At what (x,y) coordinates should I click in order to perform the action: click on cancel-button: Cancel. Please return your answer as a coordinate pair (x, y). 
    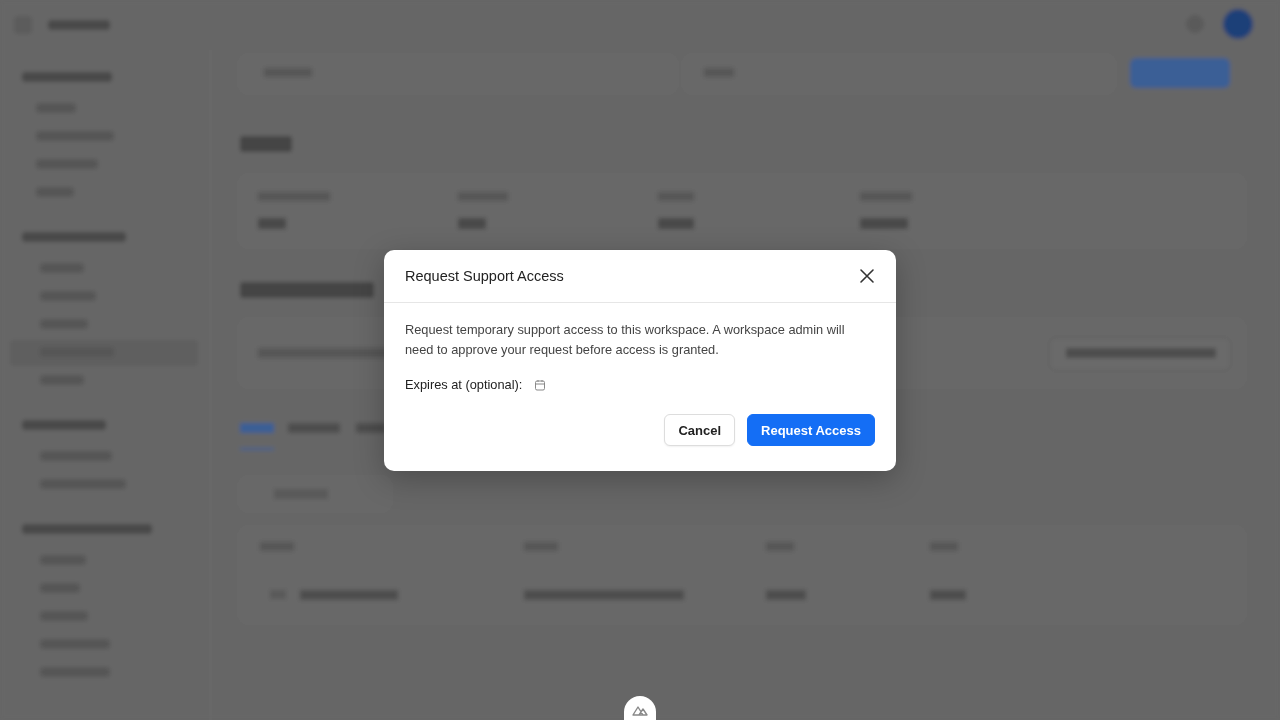
    Looking at the image, I should click on (700, 430).